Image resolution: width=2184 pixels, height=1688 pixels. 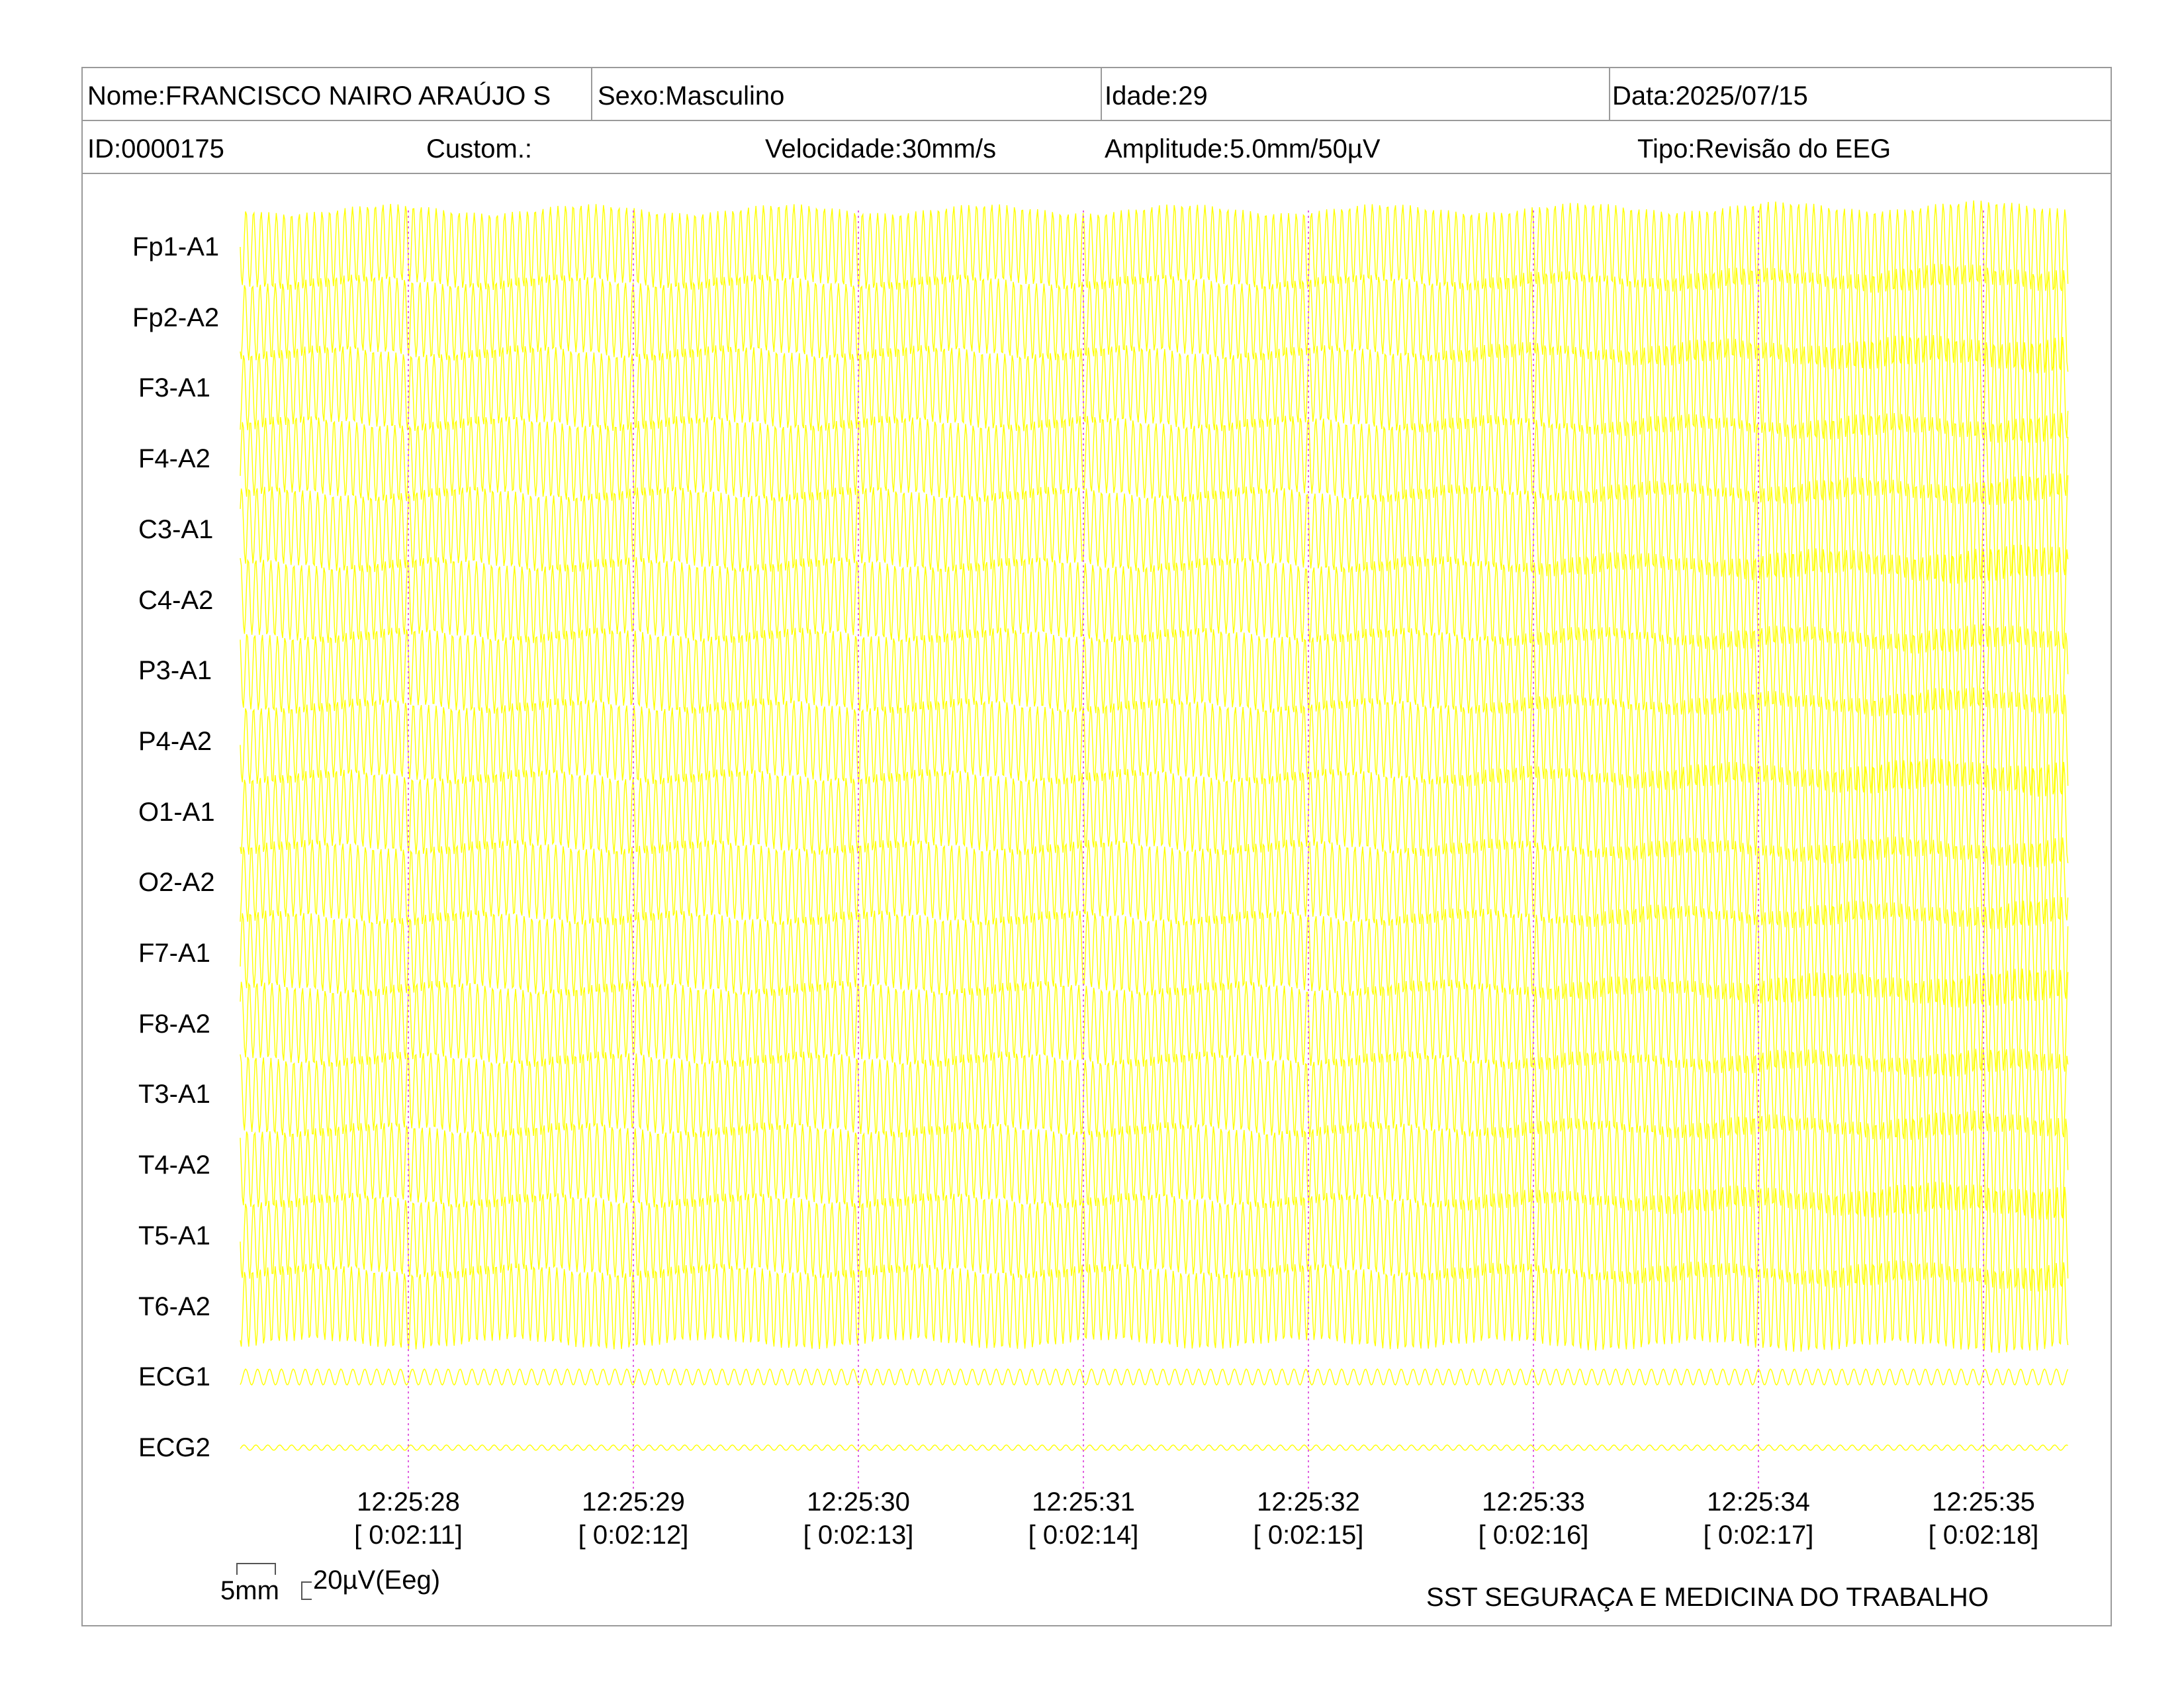 What do you see at coordinates (1154, 246) in the screenshot?
I see `trace-fp1-a1` at bounding box center [1154, 246].